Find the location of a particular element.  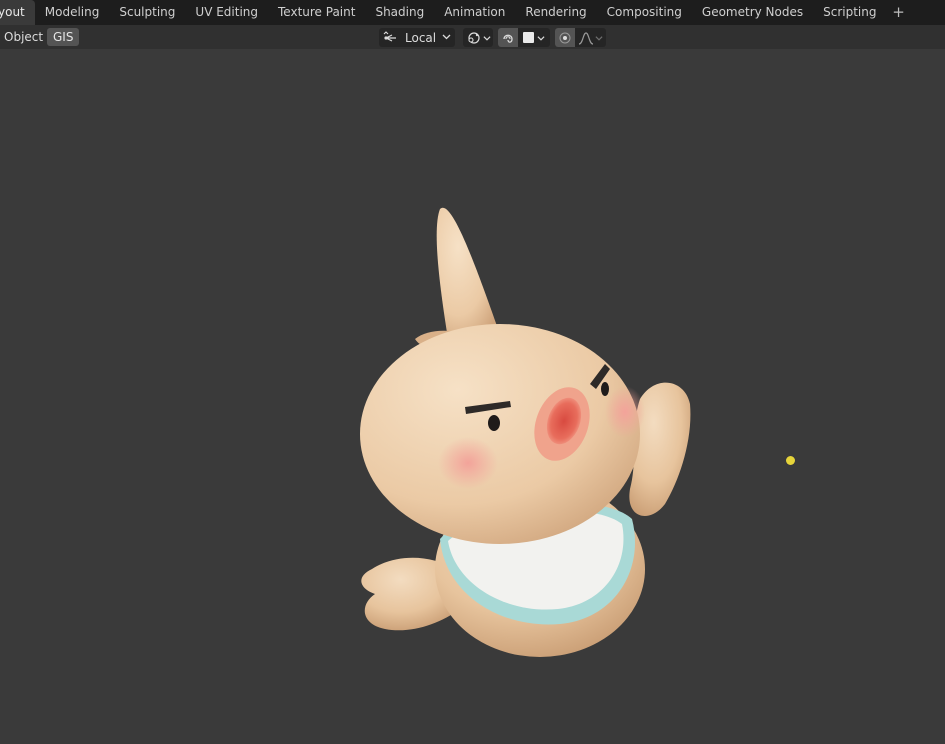

proportional-editing-toggle is located at coordinates (565, 37).